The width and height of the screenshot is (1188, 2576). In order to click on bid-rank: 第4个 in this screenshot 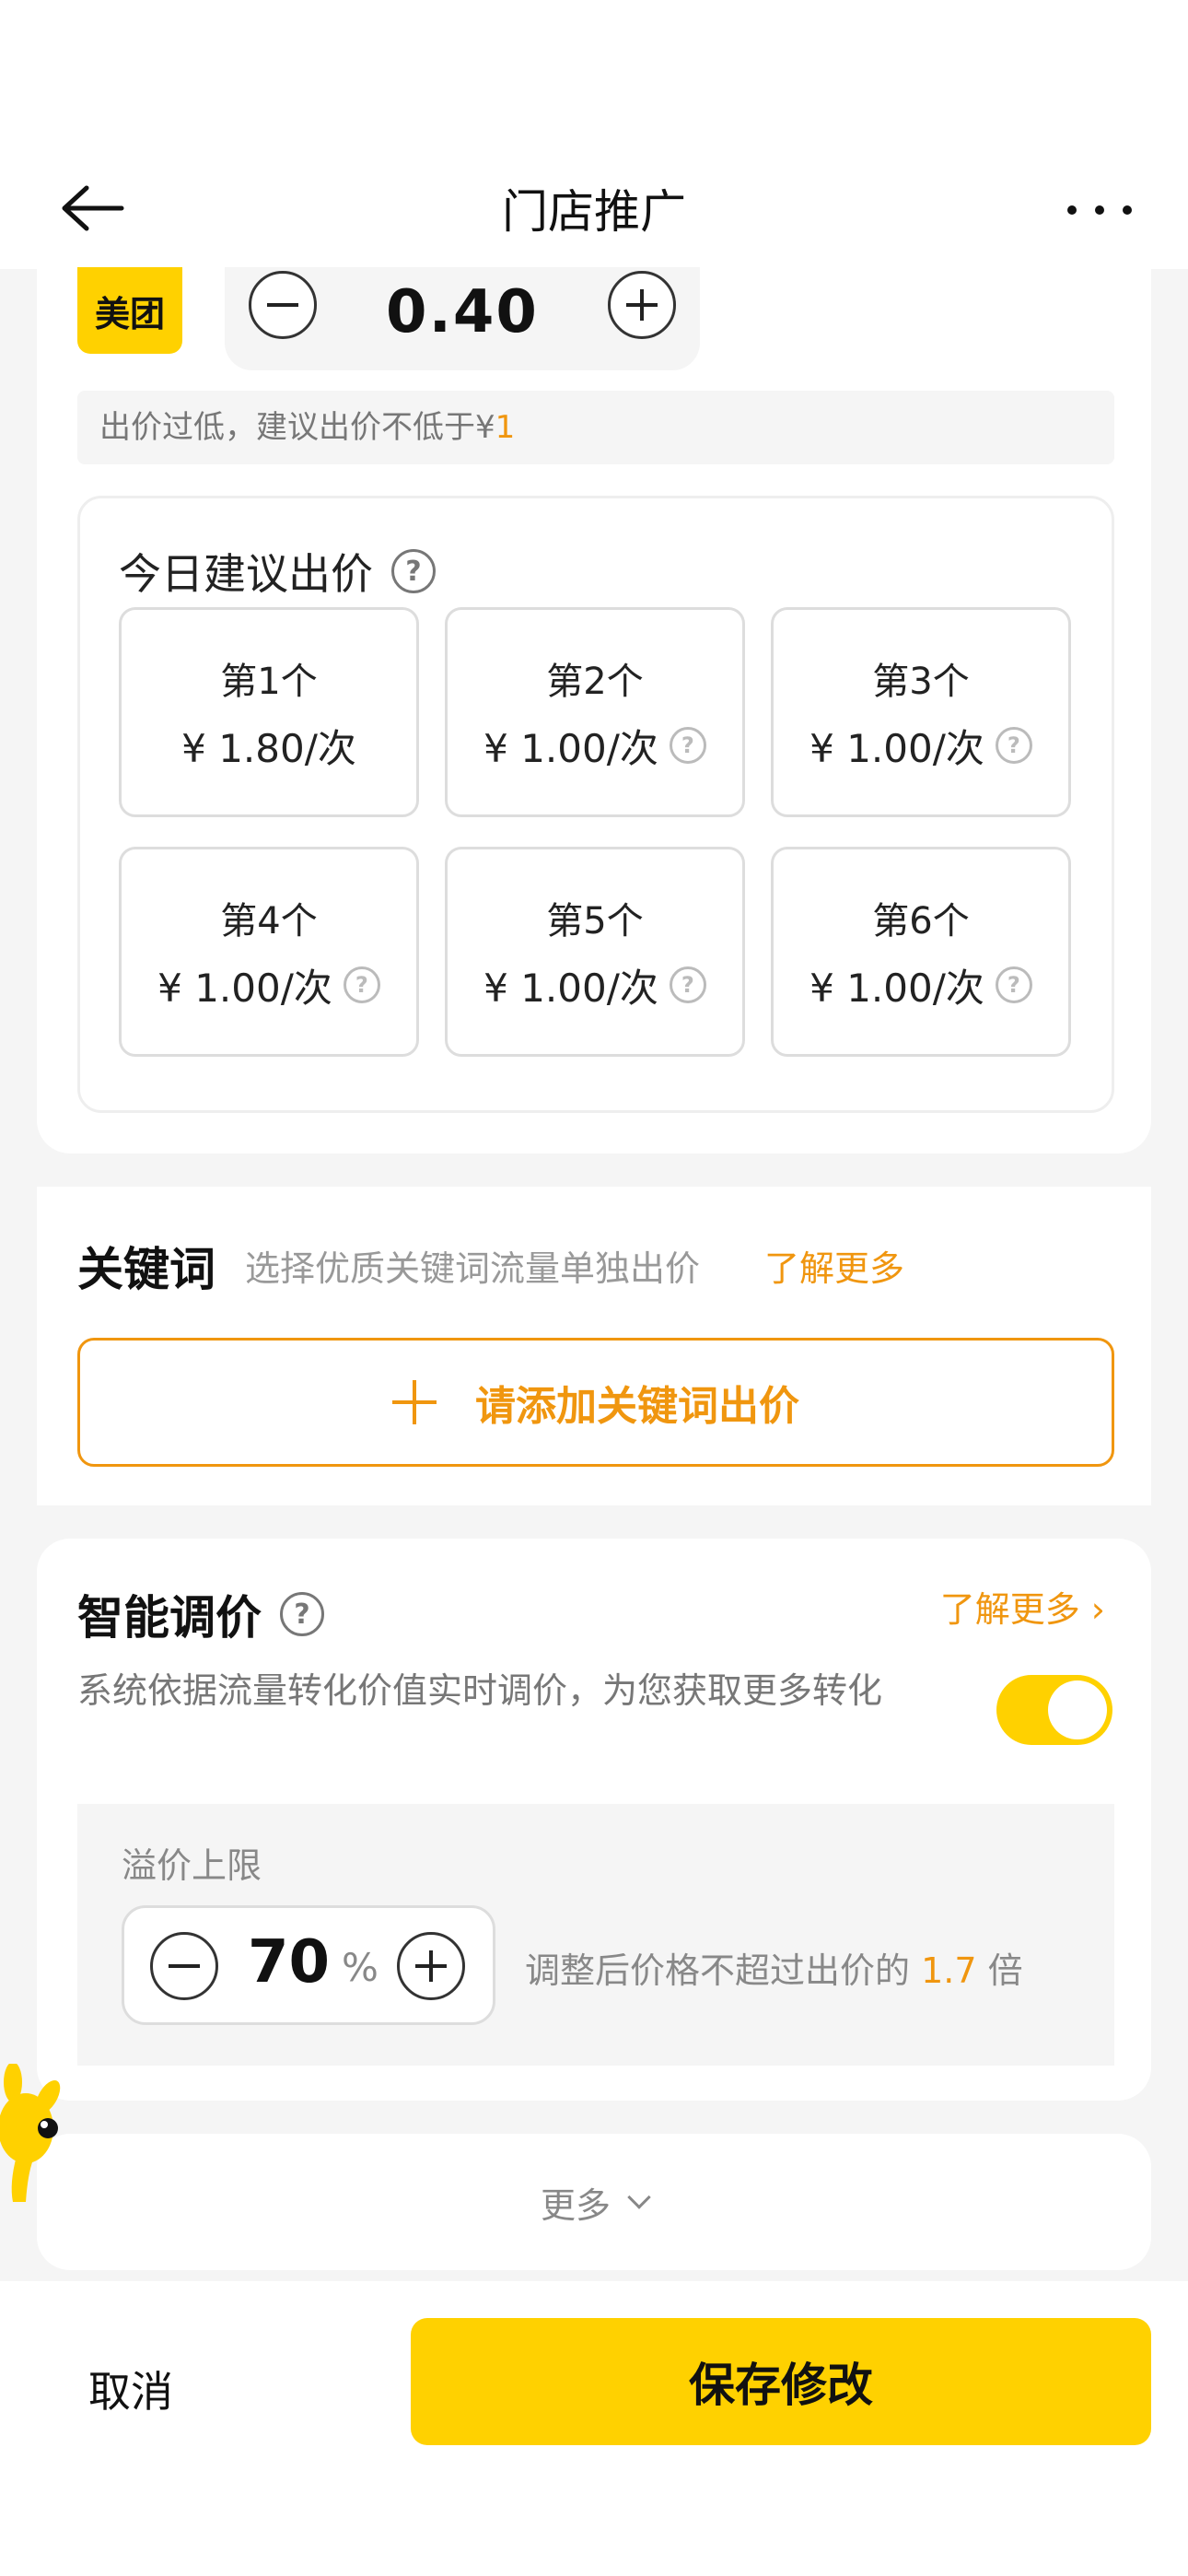, I will do `click(269, 921)`.